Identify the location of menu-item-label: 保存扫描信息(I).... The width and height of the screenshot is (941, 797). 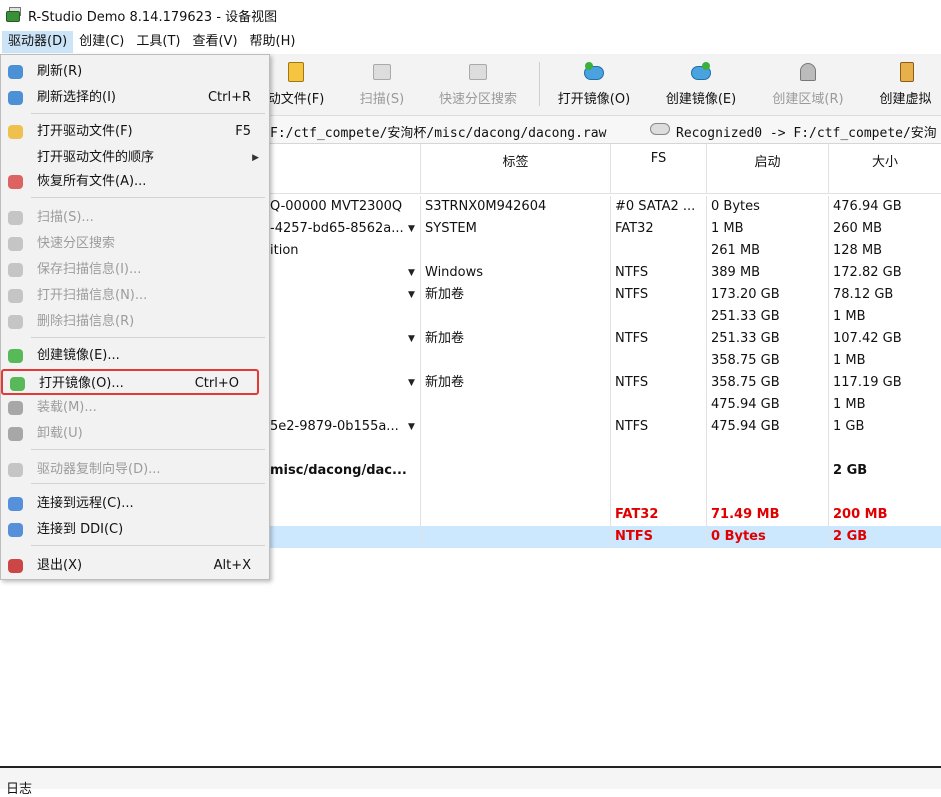
(89, 269).